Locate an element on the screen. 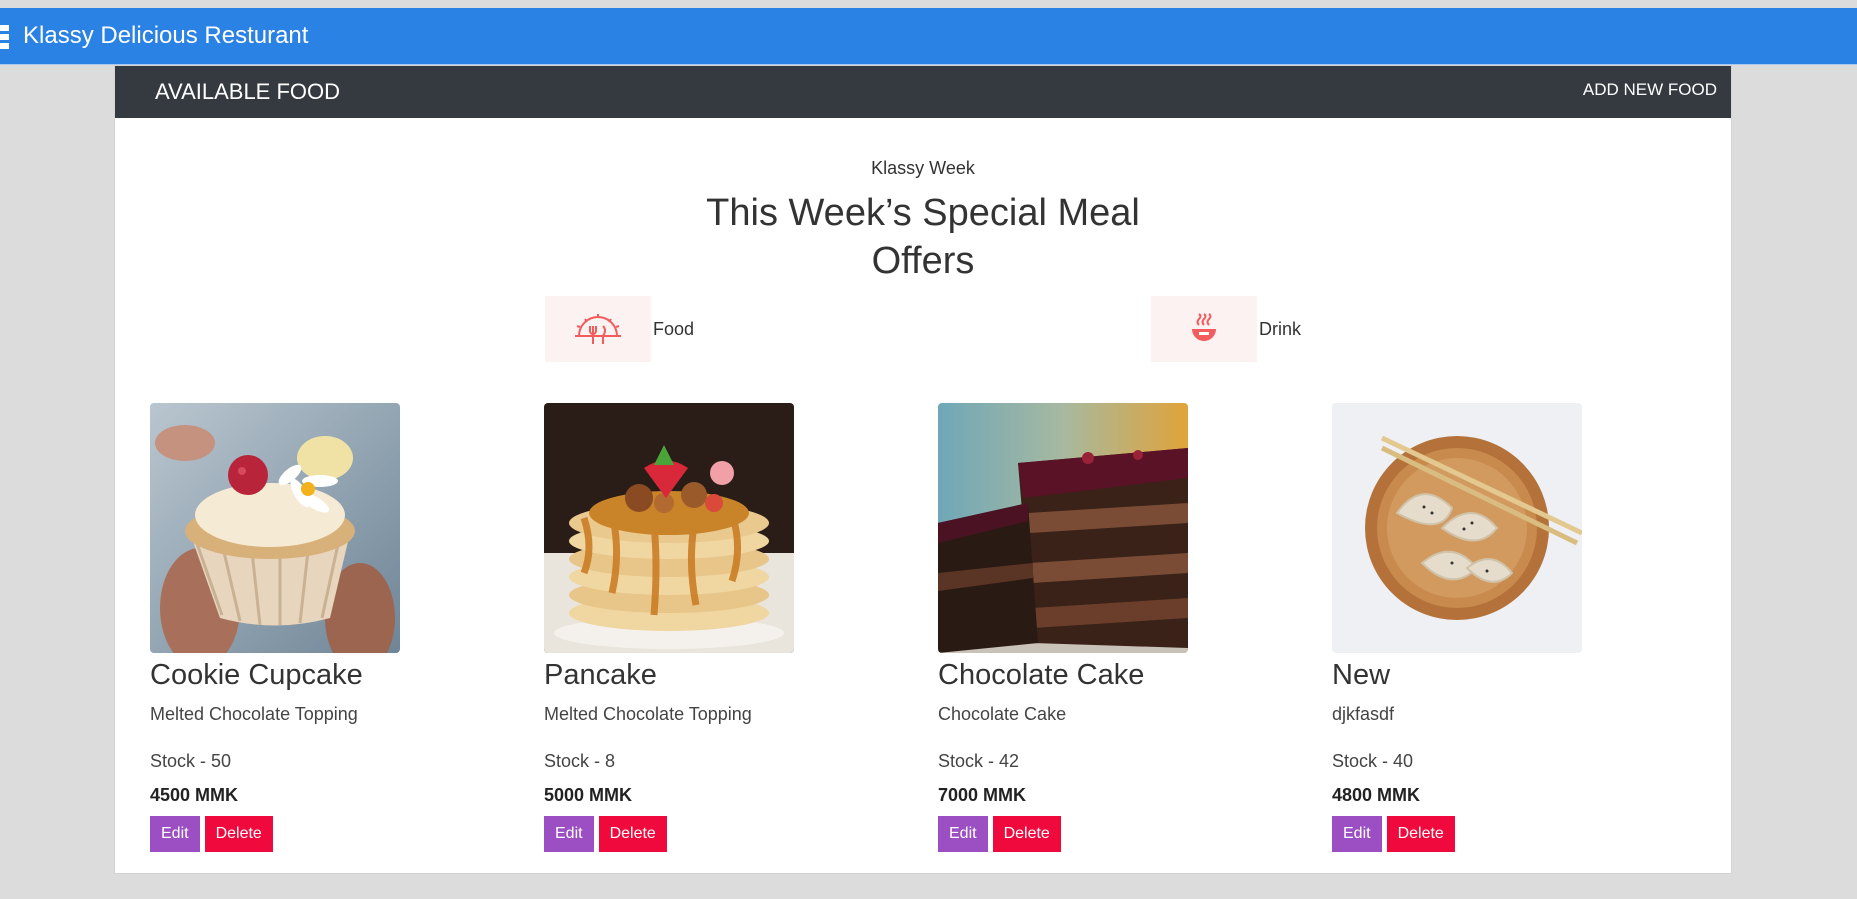 The width and height of the screenshot is (1857, 899). food-name: Cookie Cupcake is located at coordinates (256, 675).